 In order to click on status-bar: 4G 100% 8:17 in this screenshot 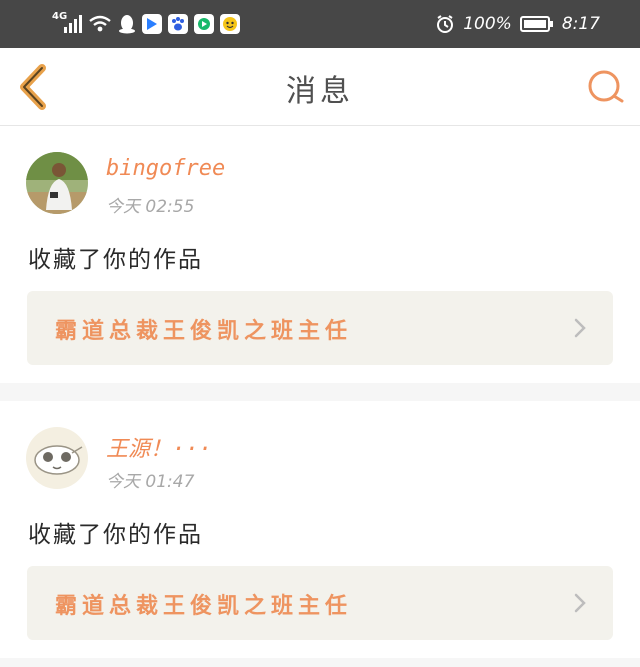, I will do `click(320, 24)`.